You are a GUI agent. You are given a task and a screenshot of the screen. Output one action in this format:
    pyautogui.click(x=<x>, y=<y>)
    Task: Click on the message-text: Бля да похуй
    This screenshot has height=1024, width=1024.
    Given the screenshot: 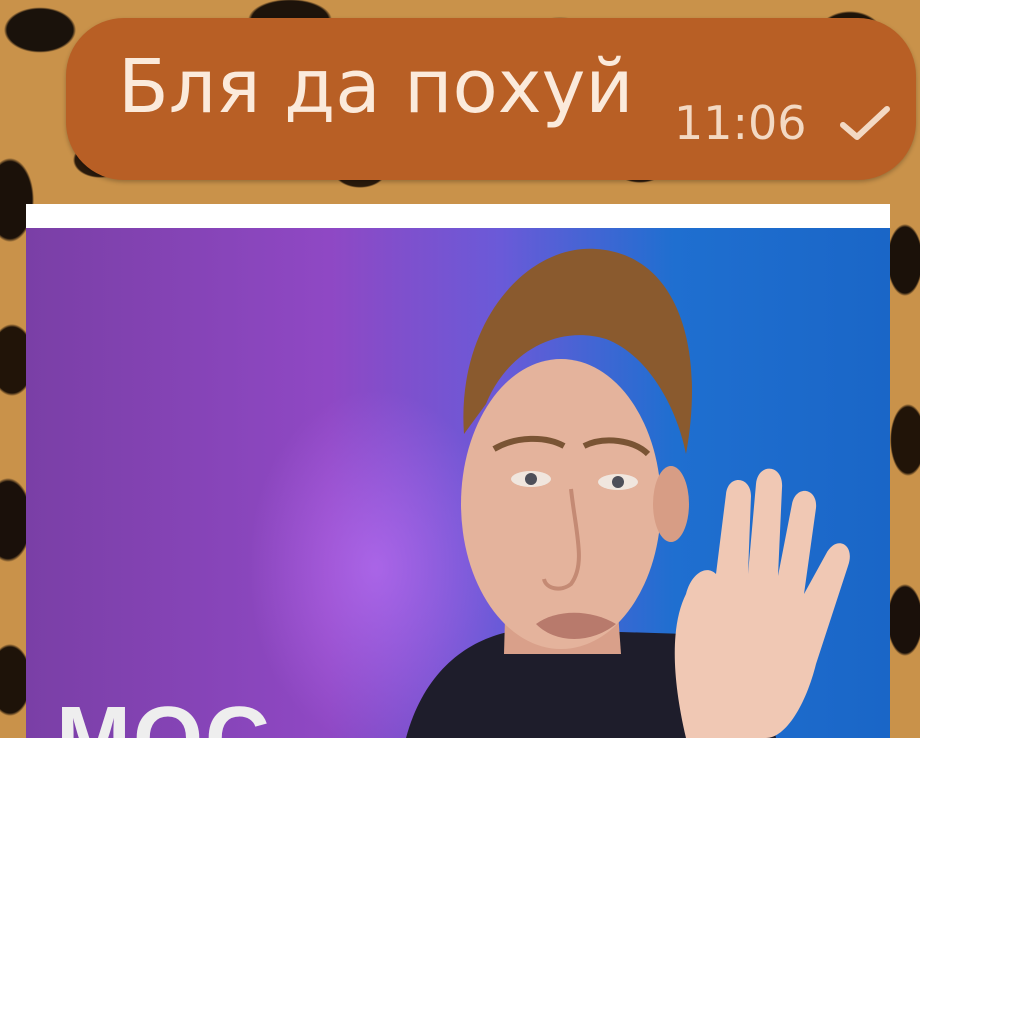 What is the action you would take?
    pyautogui.click(x=376, y=87)
    